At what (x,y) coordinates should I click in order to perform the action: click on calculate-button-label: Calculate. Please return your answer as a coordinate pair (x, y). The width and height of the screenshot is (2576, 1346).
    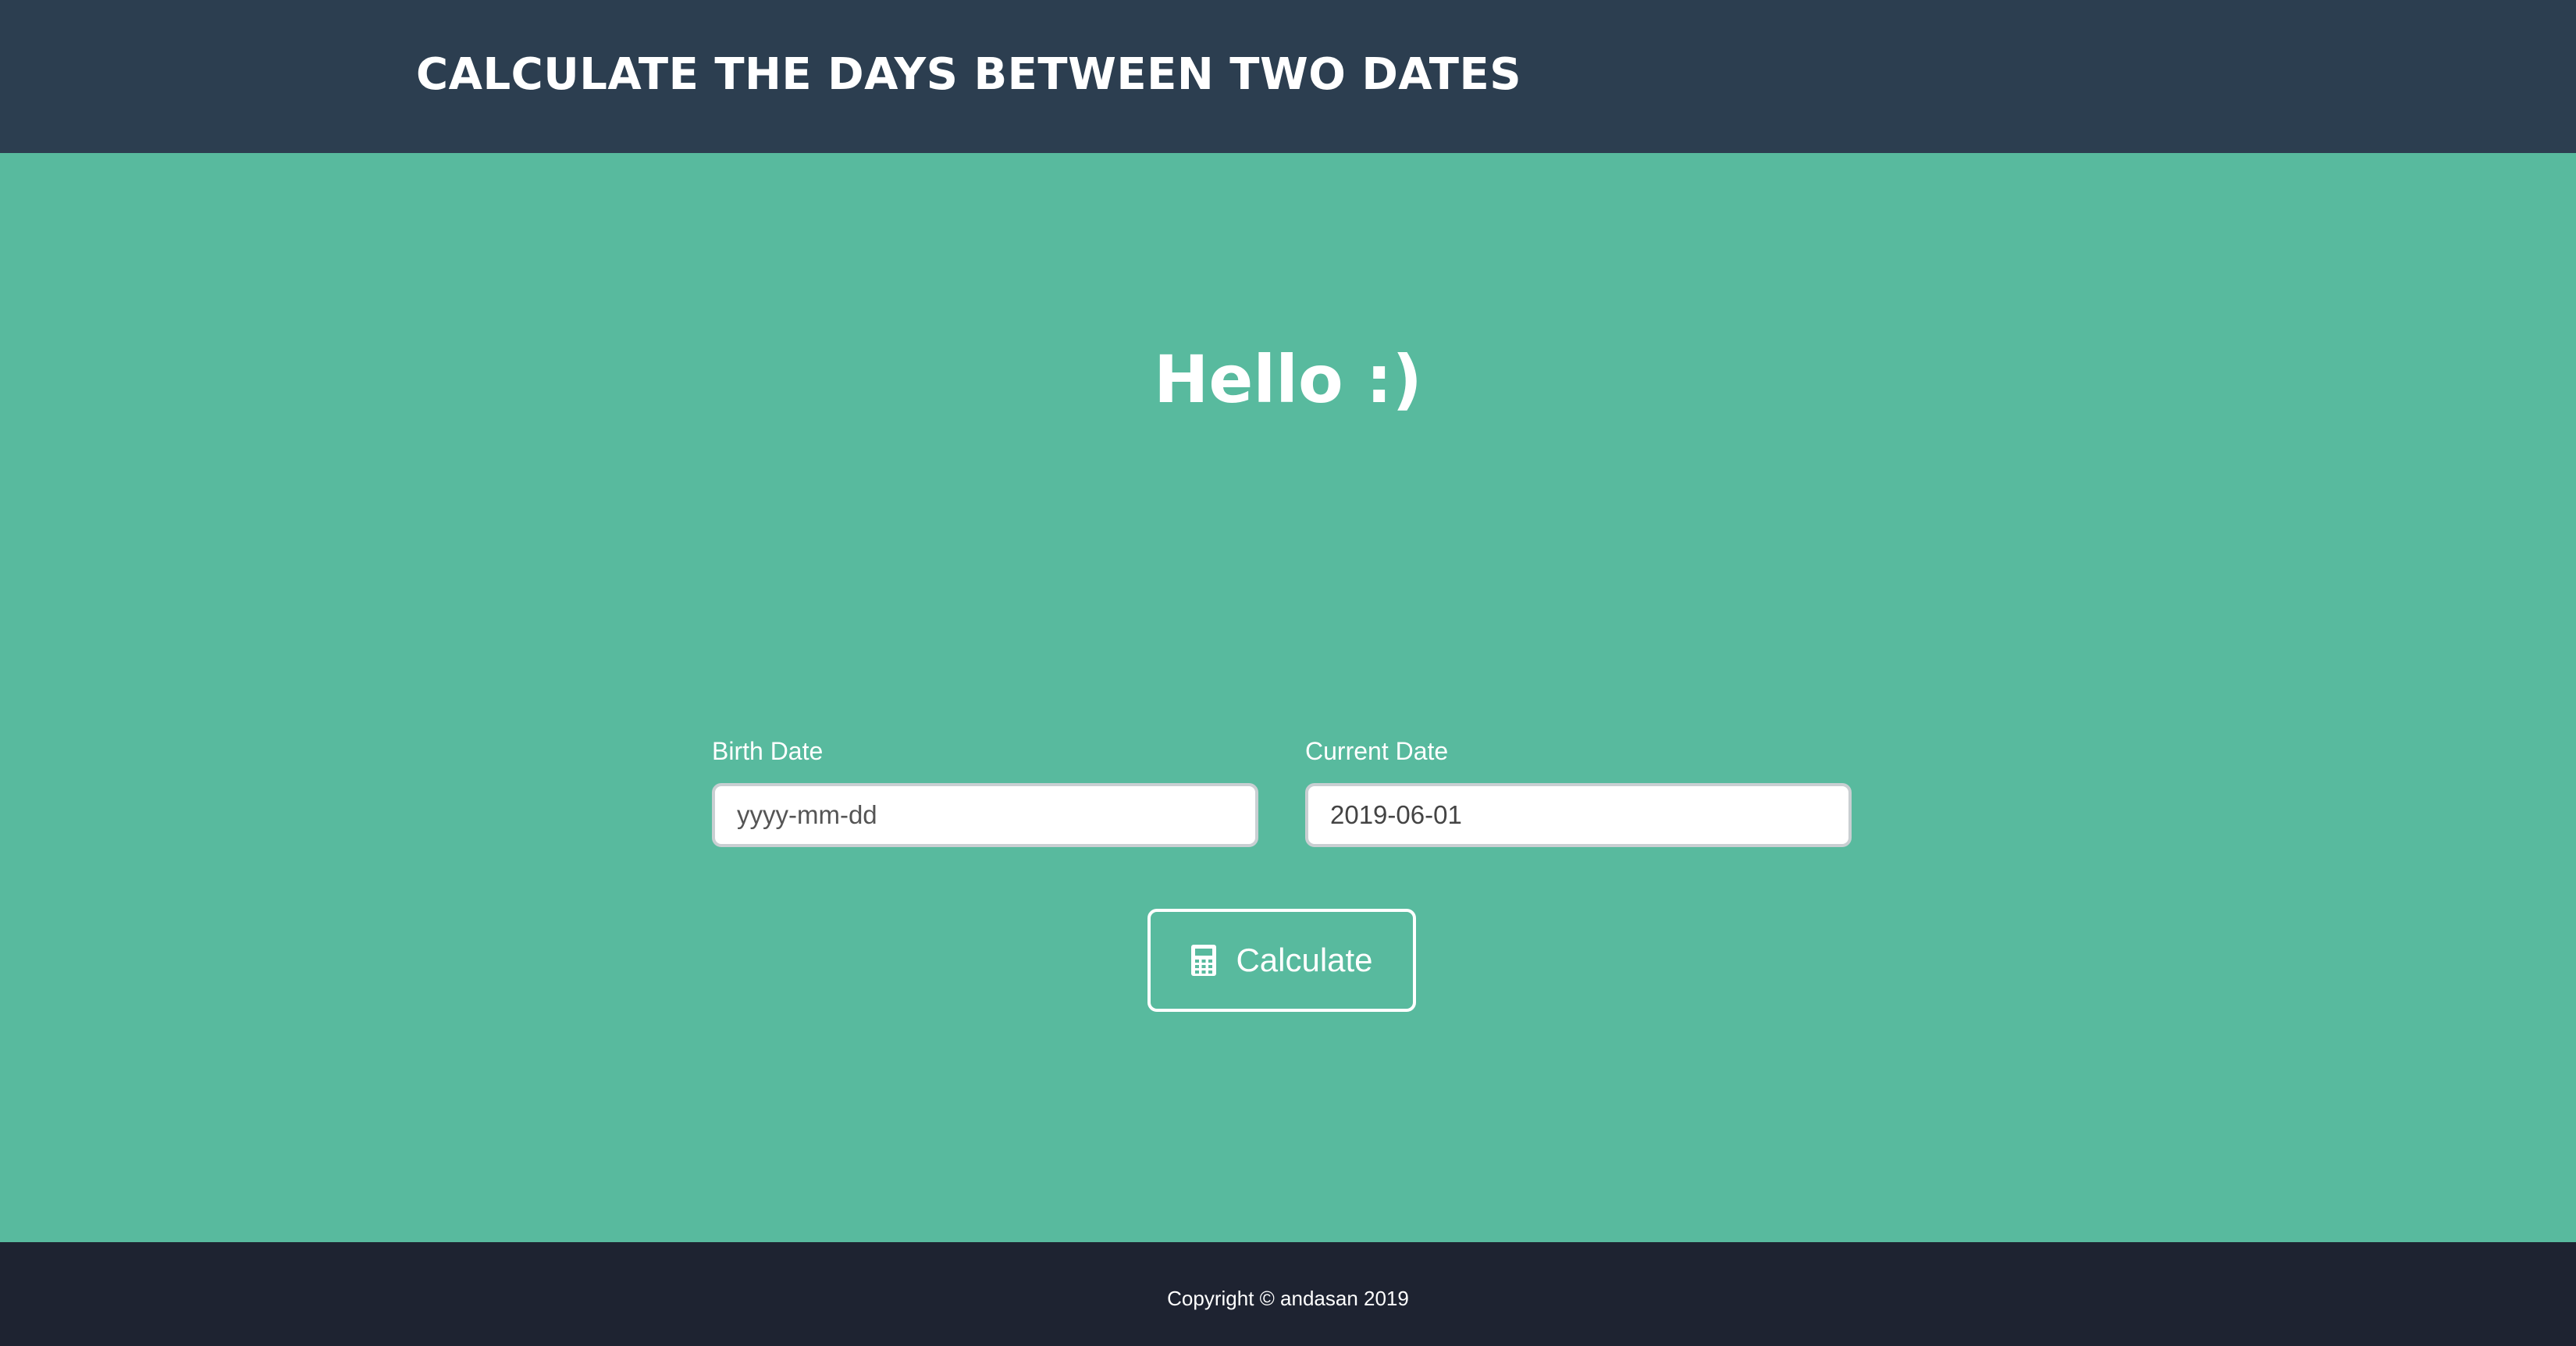
    Looking at the image, I should click on (1304, 960).